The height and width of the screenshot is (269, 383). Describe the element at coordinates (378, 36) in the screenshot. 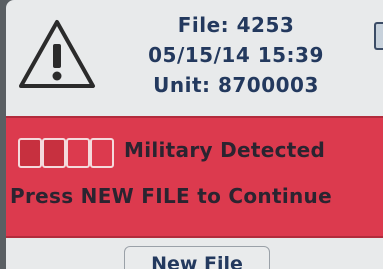

I see `battery-icon` at that location.